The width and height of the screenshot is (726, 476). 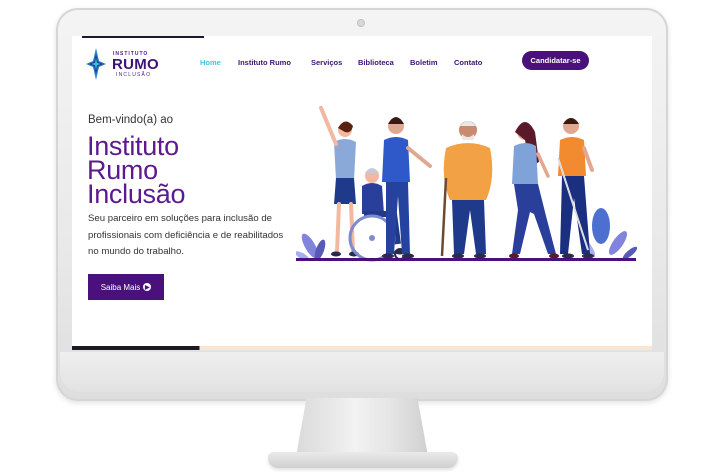 I want to click on compass-star-icon, so click(x=96, y=64).